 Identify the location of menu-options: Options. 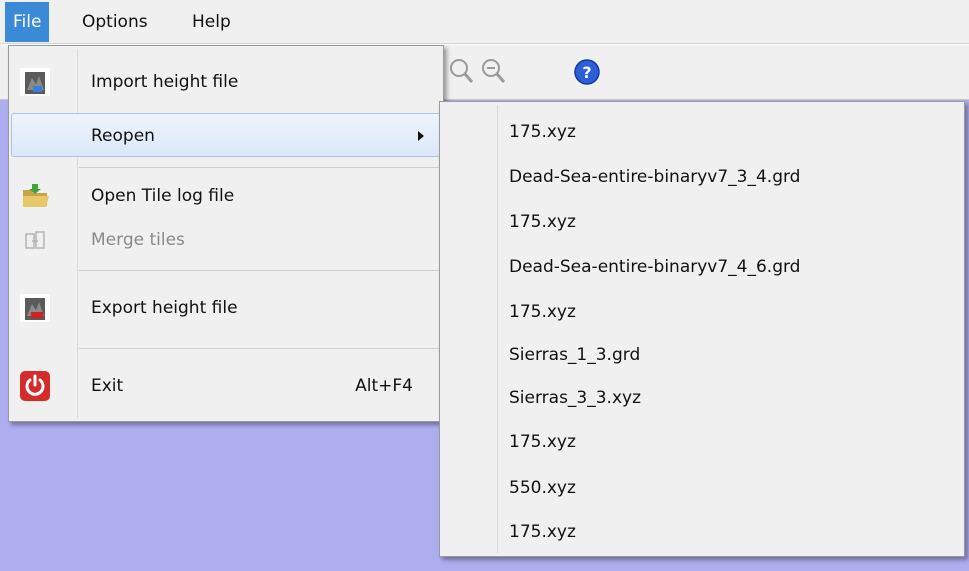
(115, 22).